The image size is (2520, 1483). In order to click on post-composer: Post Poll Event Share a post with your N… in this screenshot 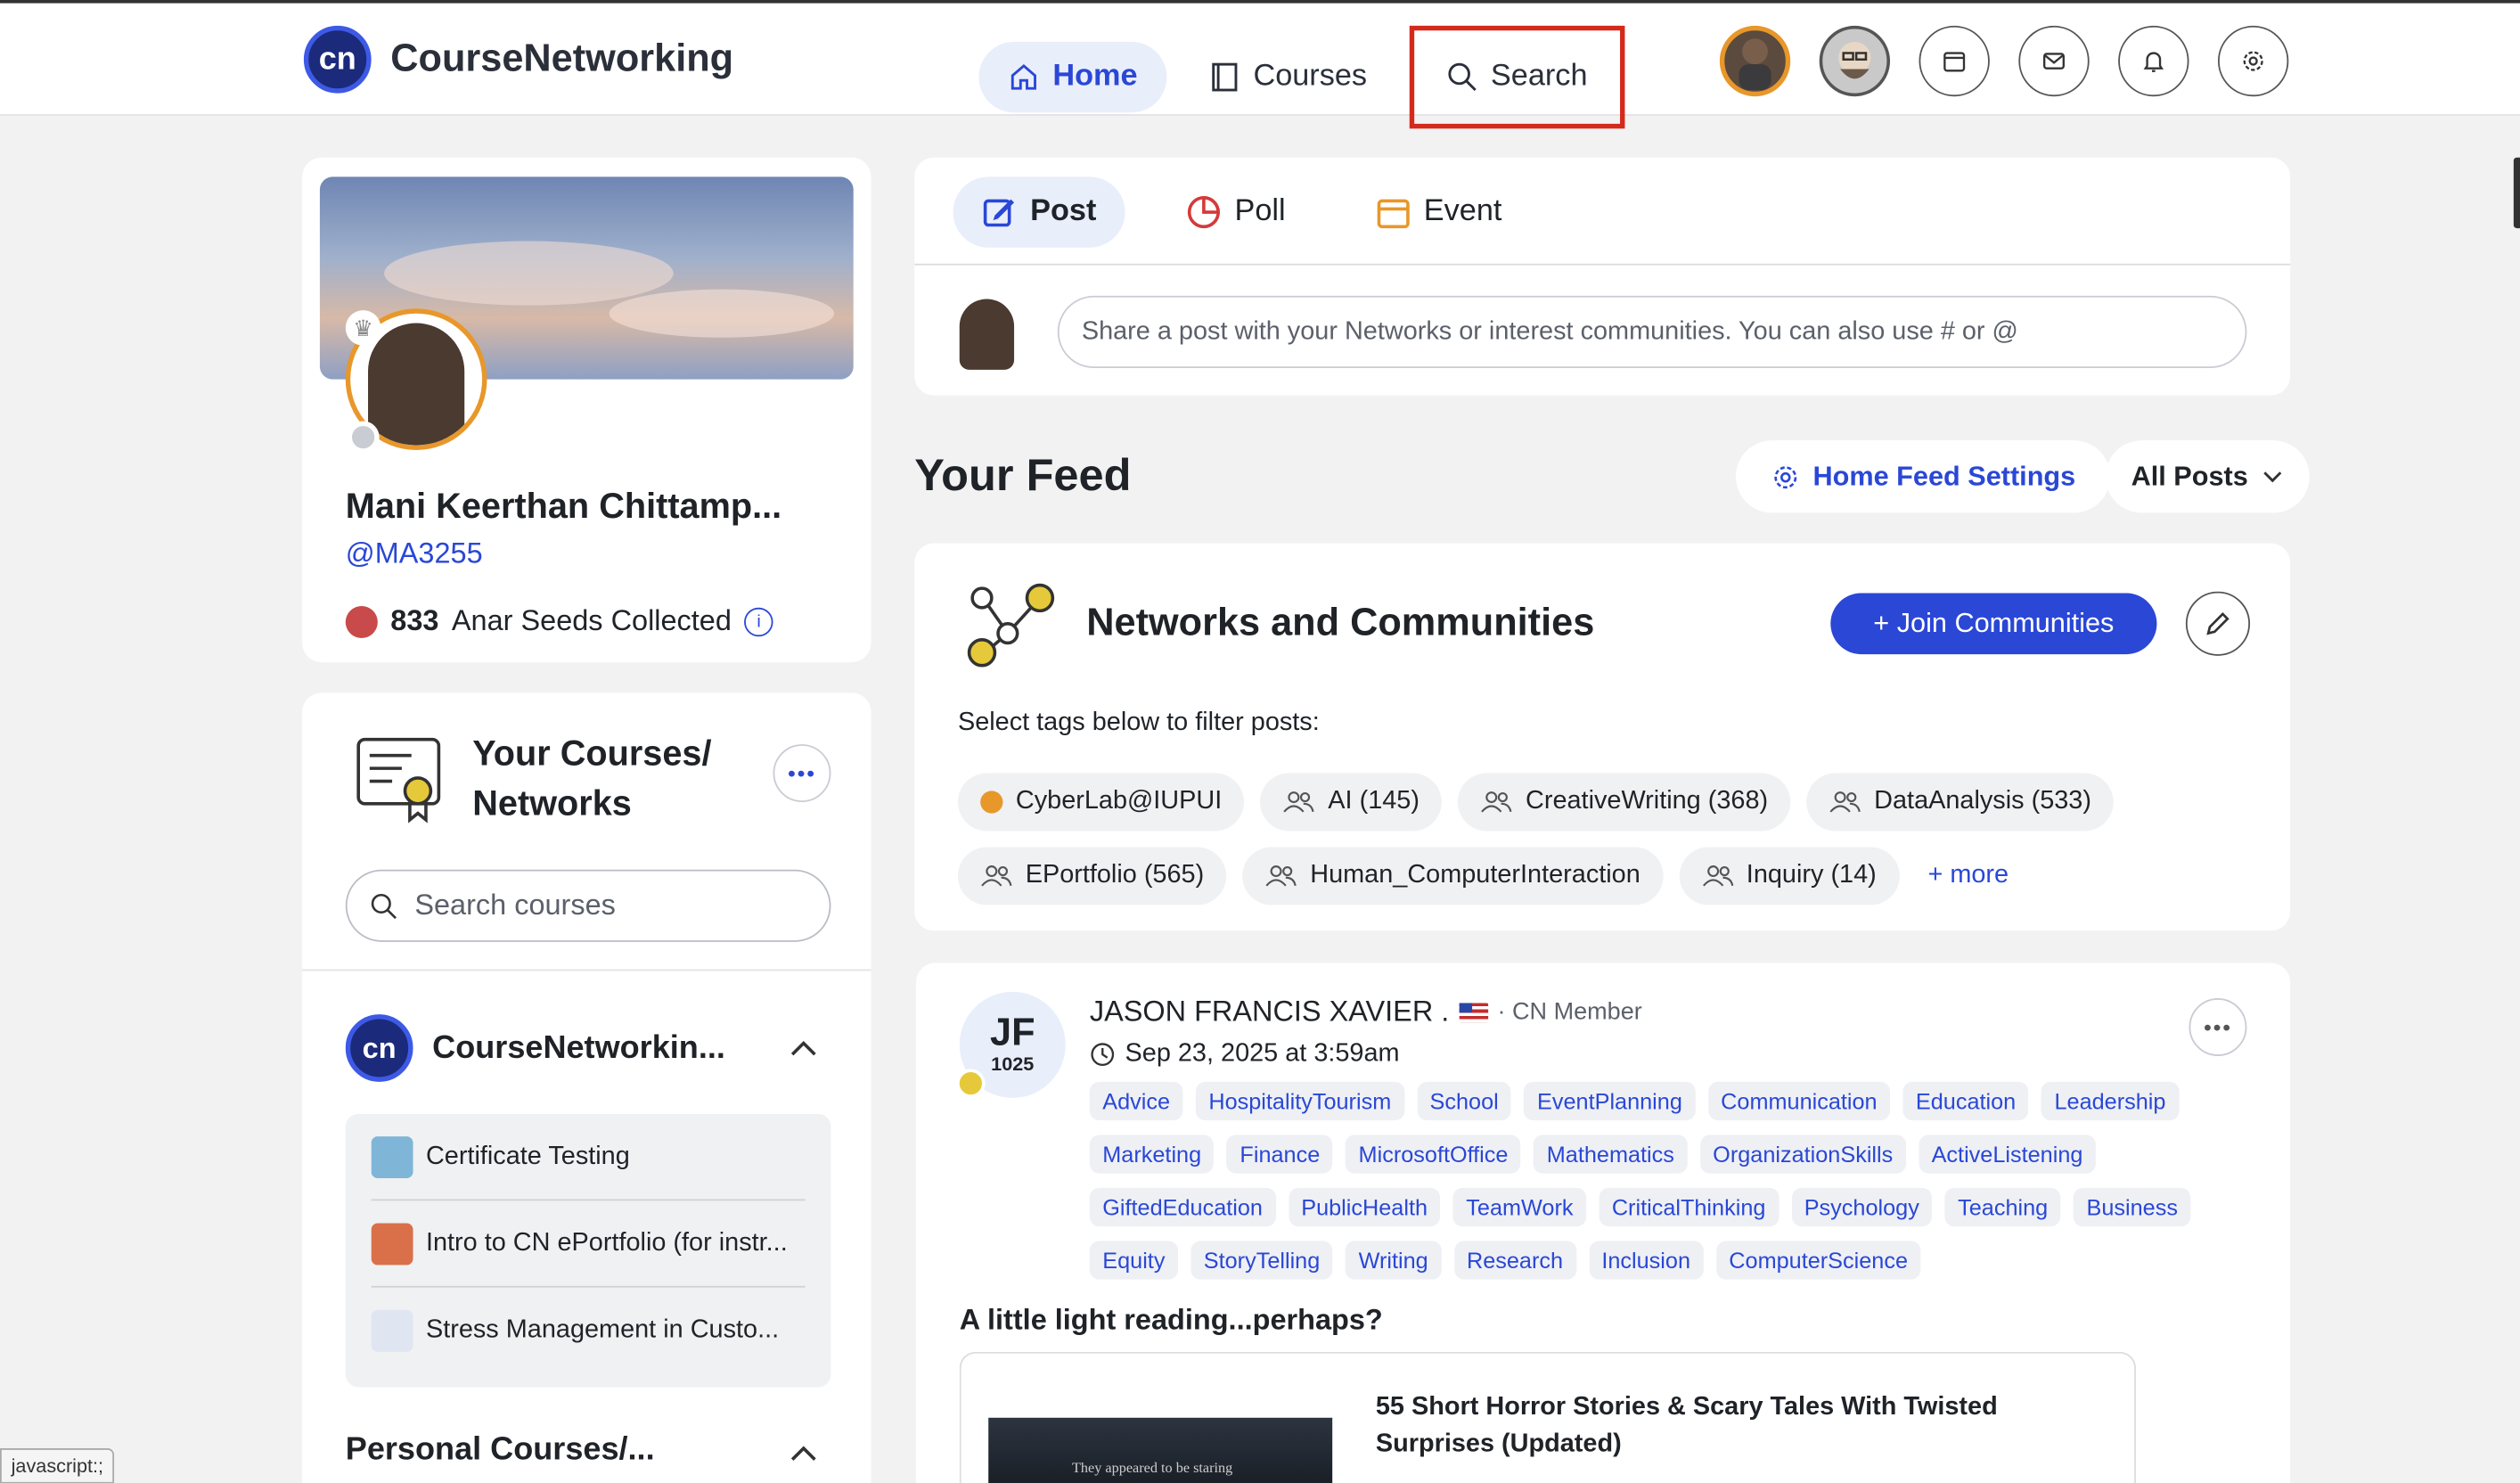, I will do `click(1602, 276)`.